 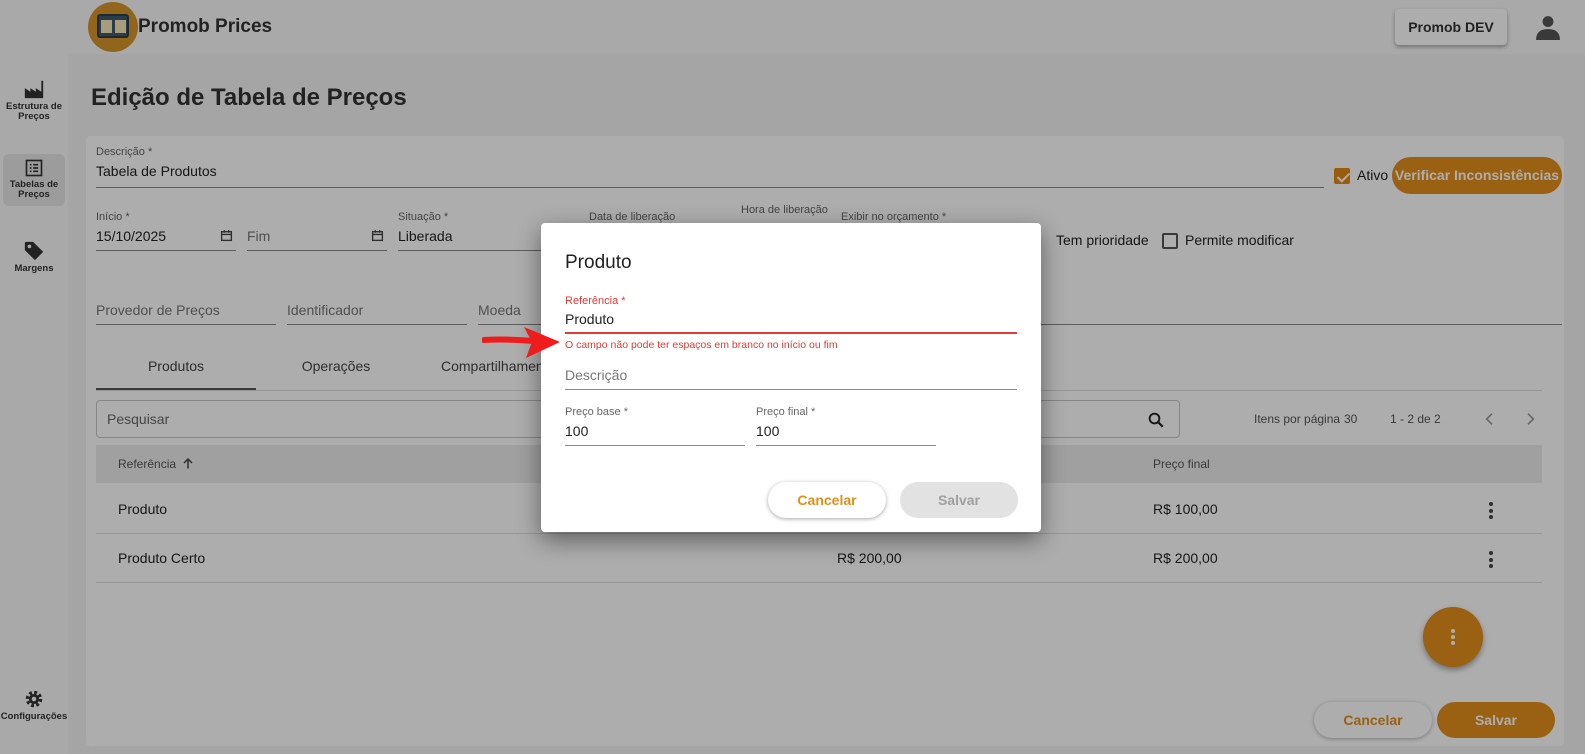 What do you see at coordinates (595, 301) in the screenshot?
I see `referencia-label: Referência *` at bounding box center [595, 301].